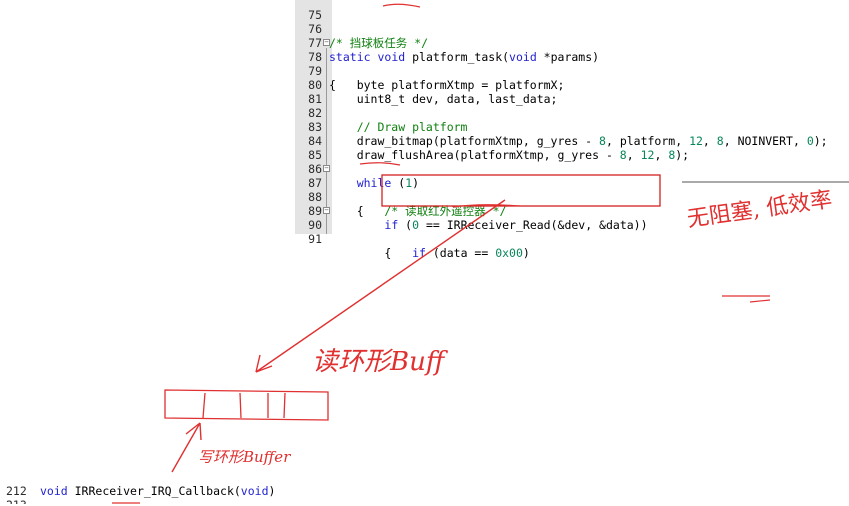  What do you see at coordinates (380, 362) in the screenshot?
I see `note-read-buffer: 读环形Buff` at bounding box center [380, 362].